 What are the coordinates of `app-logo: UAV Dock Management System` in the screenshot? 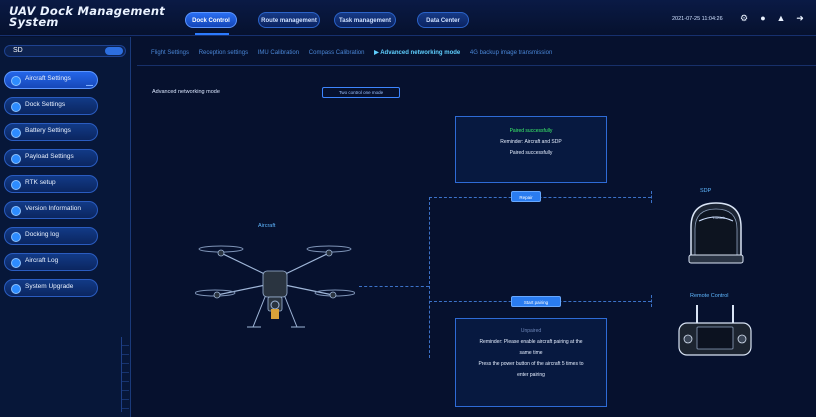 It's located at (89, 17).